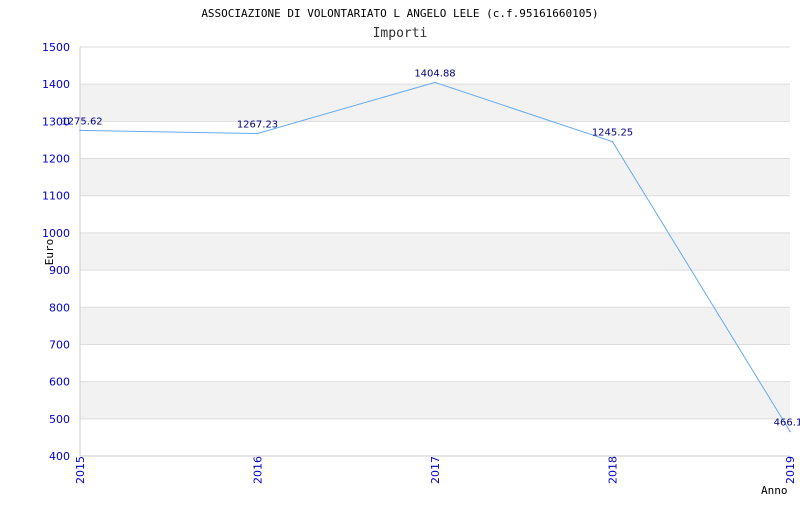  Describe the element at coordinates (56, 47) in the screenshot. I see `y-tick-label: 1500` at that location.